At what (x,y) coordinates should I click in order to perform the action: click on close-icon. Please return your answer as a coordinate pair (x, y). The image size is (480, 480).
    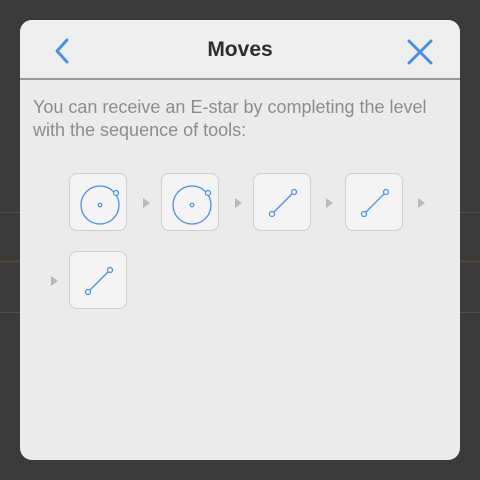
    Looking at the image, I should click on (420, 52).